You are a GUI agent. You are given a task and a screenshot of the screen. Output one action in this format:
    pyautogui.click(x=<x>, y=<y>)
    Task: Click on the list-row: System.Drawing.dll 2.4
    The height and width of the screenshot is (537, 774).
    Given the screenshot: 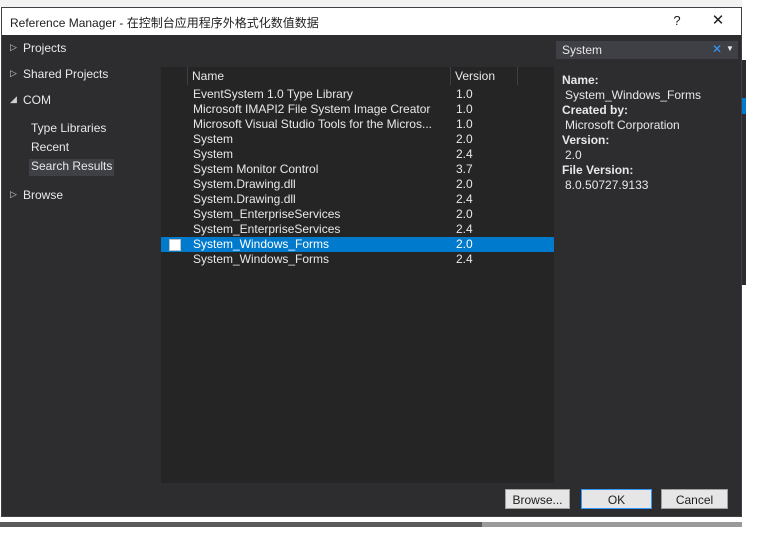 What is the action you would take?
    pyautogui.click(x=357, y=199)
    